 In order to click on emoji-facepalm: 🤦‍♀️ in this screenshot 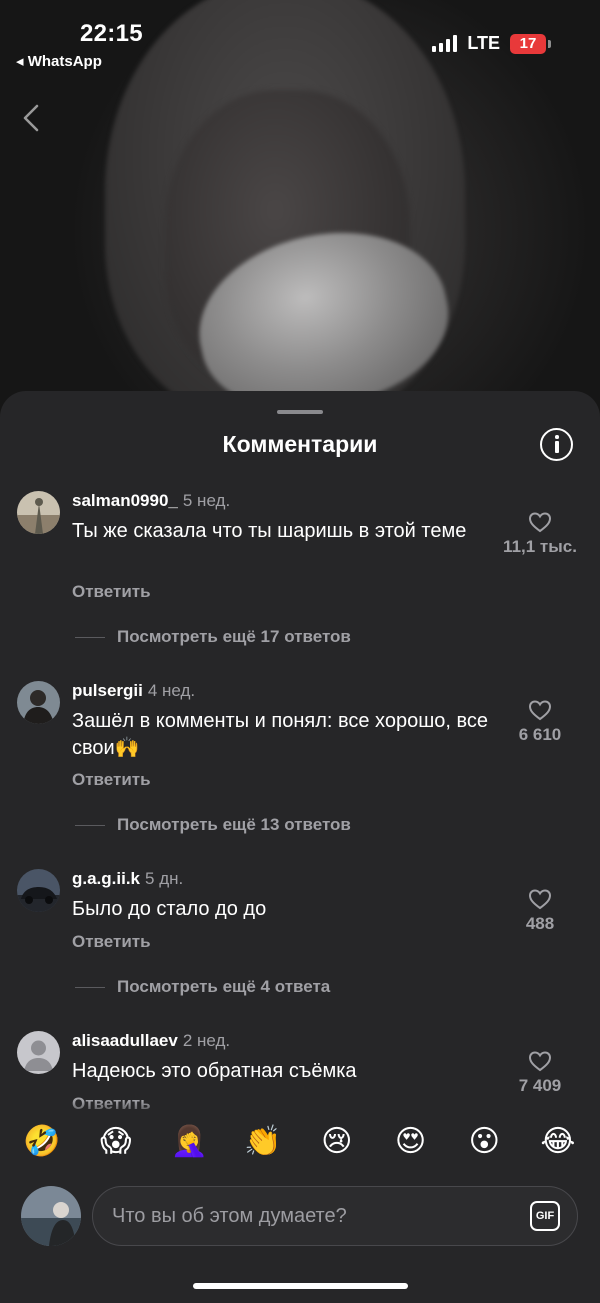, I will do `click(189, 1142)`.